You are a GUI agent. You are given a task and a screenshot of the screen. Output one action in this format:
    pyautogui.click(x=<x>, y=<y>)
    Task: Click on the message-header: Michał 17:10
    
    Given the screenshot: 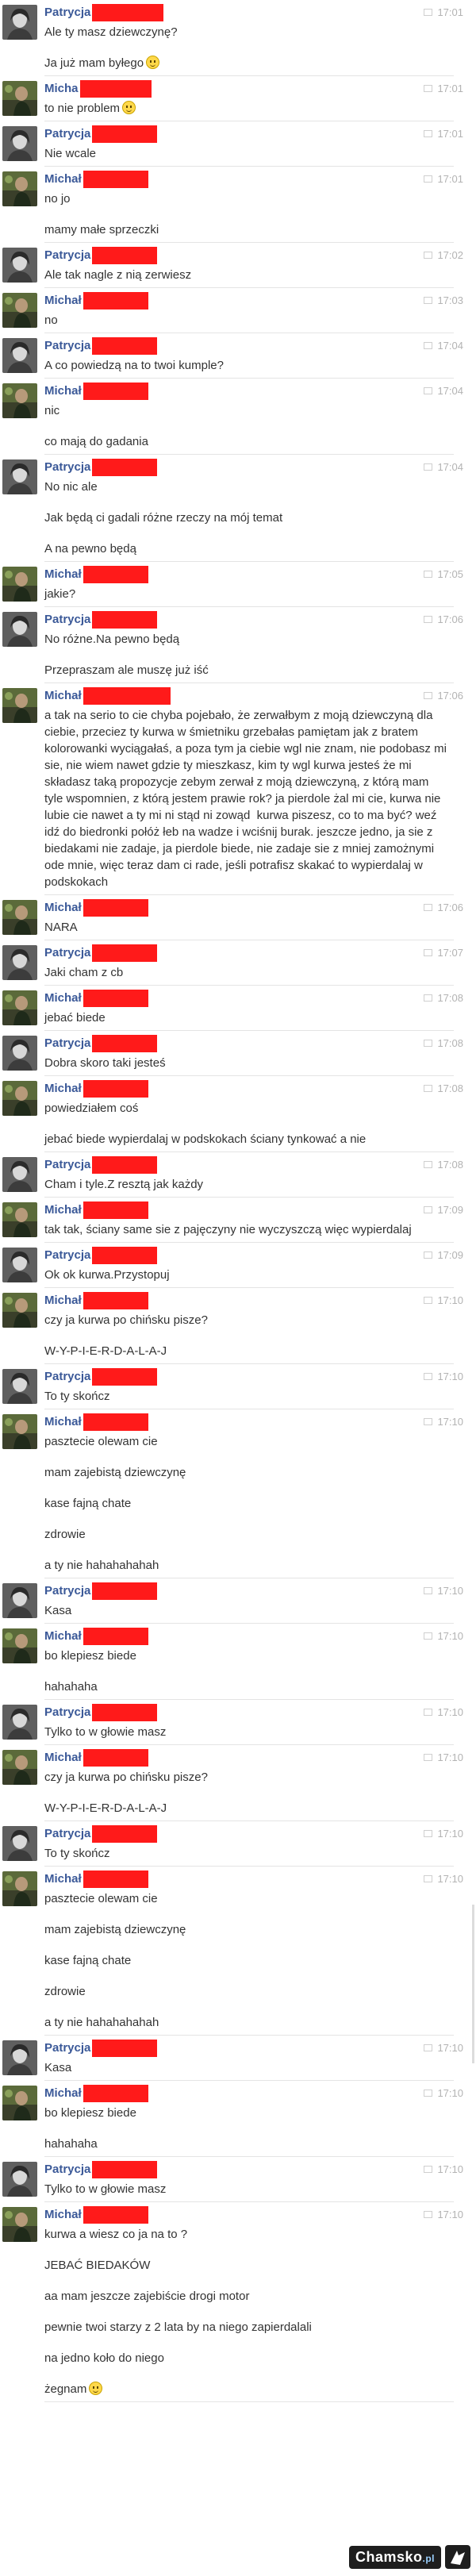 What is the action you would take?
    pyautogui.click(x=253, y=1300)
    